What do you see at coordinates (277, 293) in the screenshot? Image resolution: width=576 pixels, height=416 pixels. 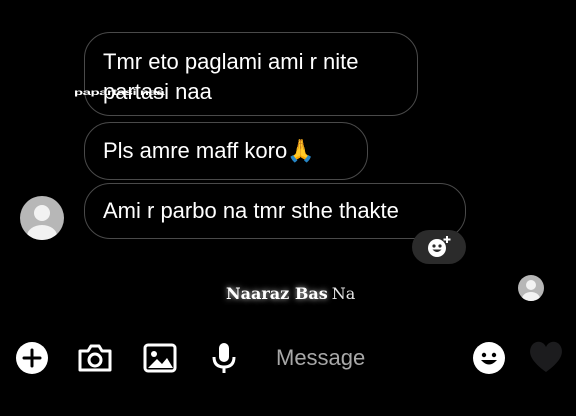 I see `caption-bold: Naaraz Bas` at bounding box center [277, 293].